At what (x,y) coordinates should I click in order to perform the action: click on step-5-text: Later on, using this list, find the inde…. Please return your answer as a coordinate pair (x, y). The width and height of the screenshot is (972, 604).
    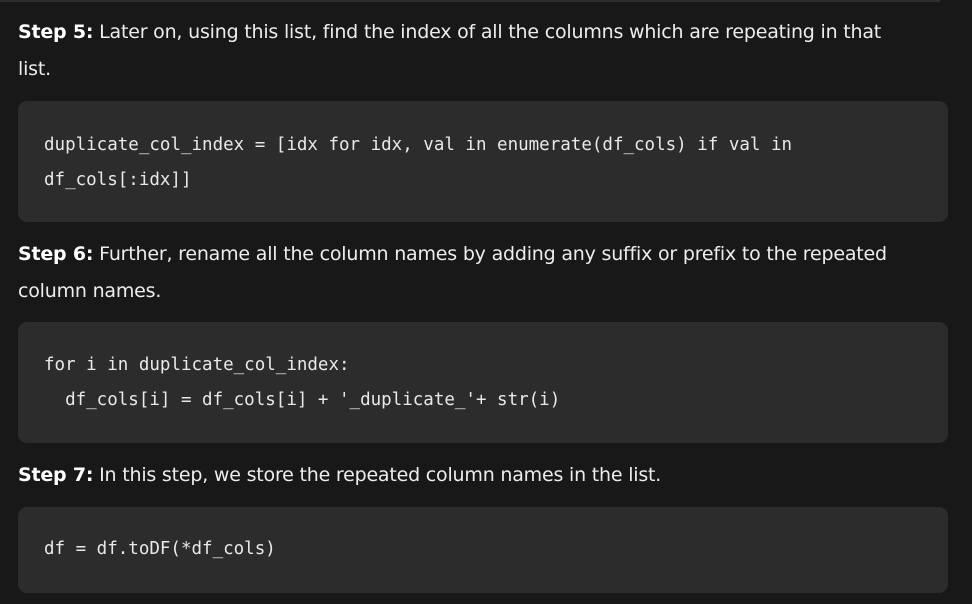
    Looking at the image, I should click on (487, 32).